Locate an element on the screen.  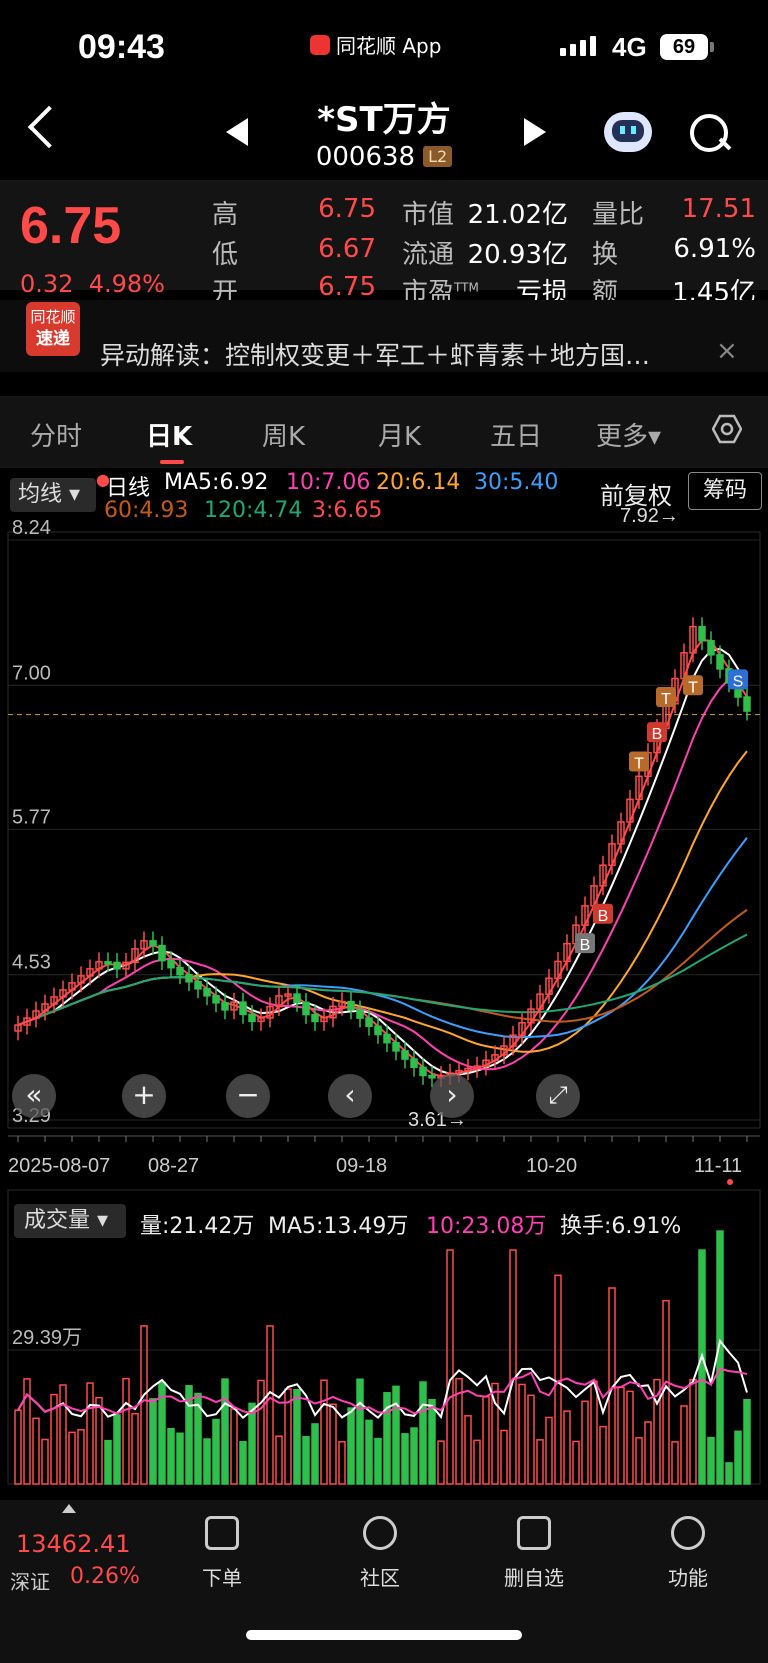
legend-ma60: 60:4.93 is located at coordinates (146, 510).